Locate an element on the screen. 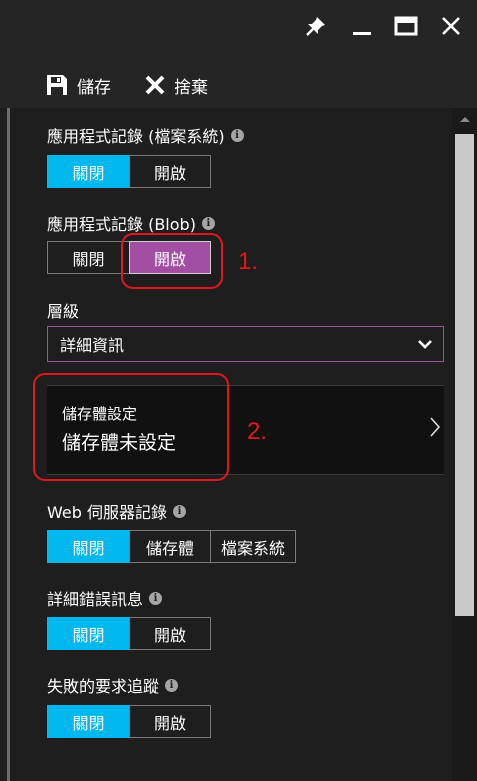 The image size is (477, 781). save-icon is located at coordinates (57, 85).